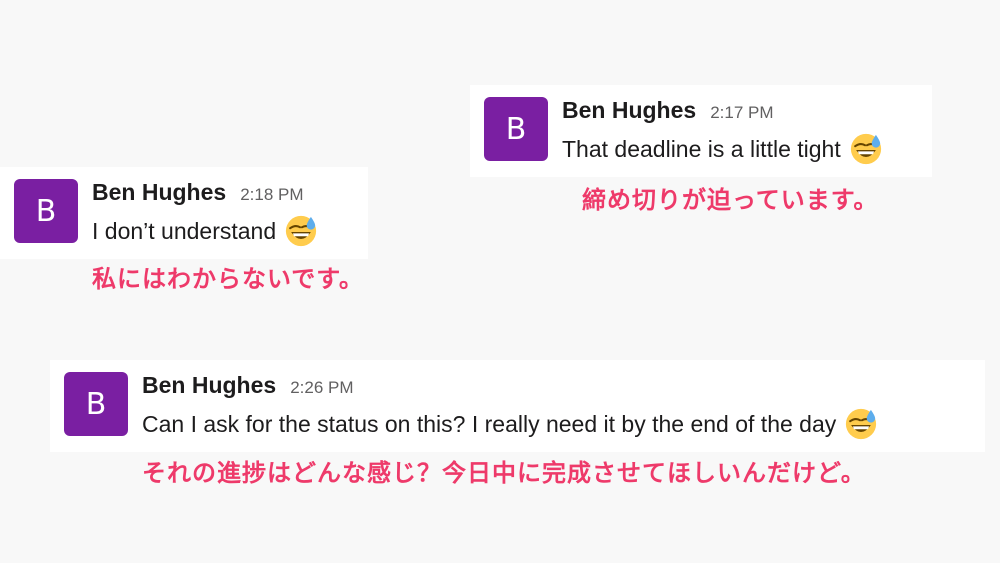 This screenshot has height=563, width=1000. What do you see at coordinates (730, 200) in the screenshot?
I see `translation-text: 締め切りが迫っています。` at bounding box center [730, 200].